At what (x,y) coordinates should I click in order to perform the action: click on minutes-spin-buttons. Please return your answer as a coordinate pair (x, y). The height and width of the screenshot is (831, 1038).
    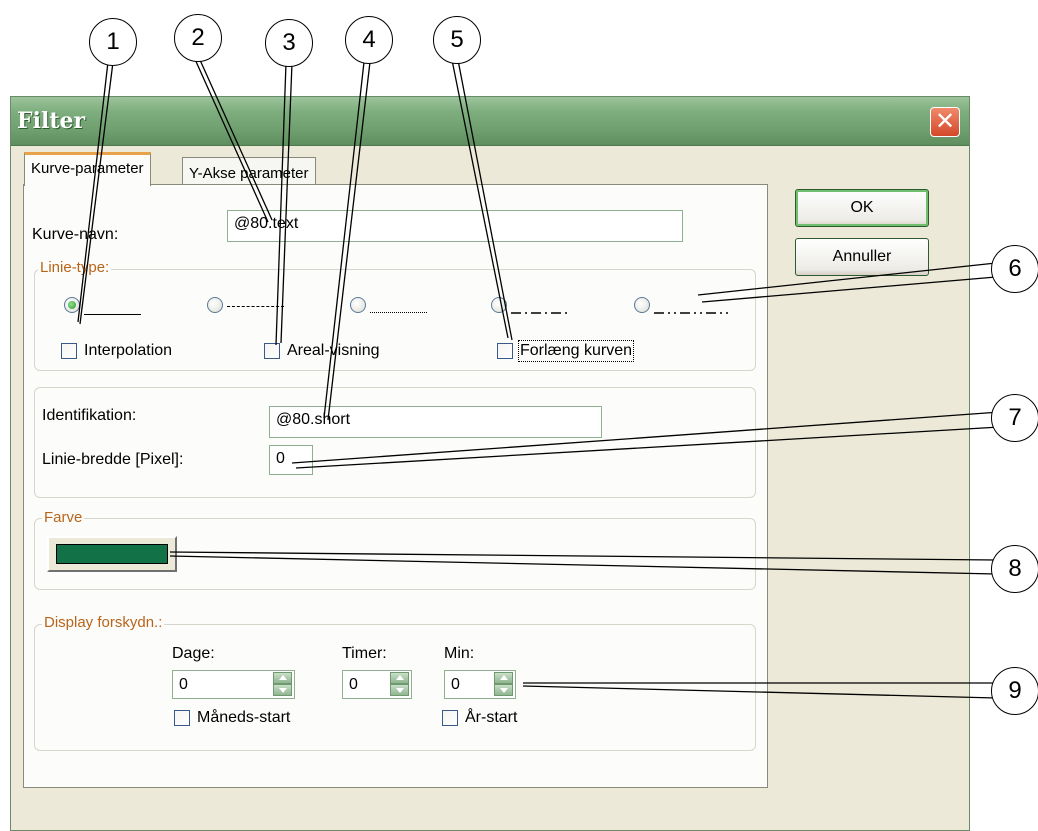
    Looking at the image, I should click on (503, 684).